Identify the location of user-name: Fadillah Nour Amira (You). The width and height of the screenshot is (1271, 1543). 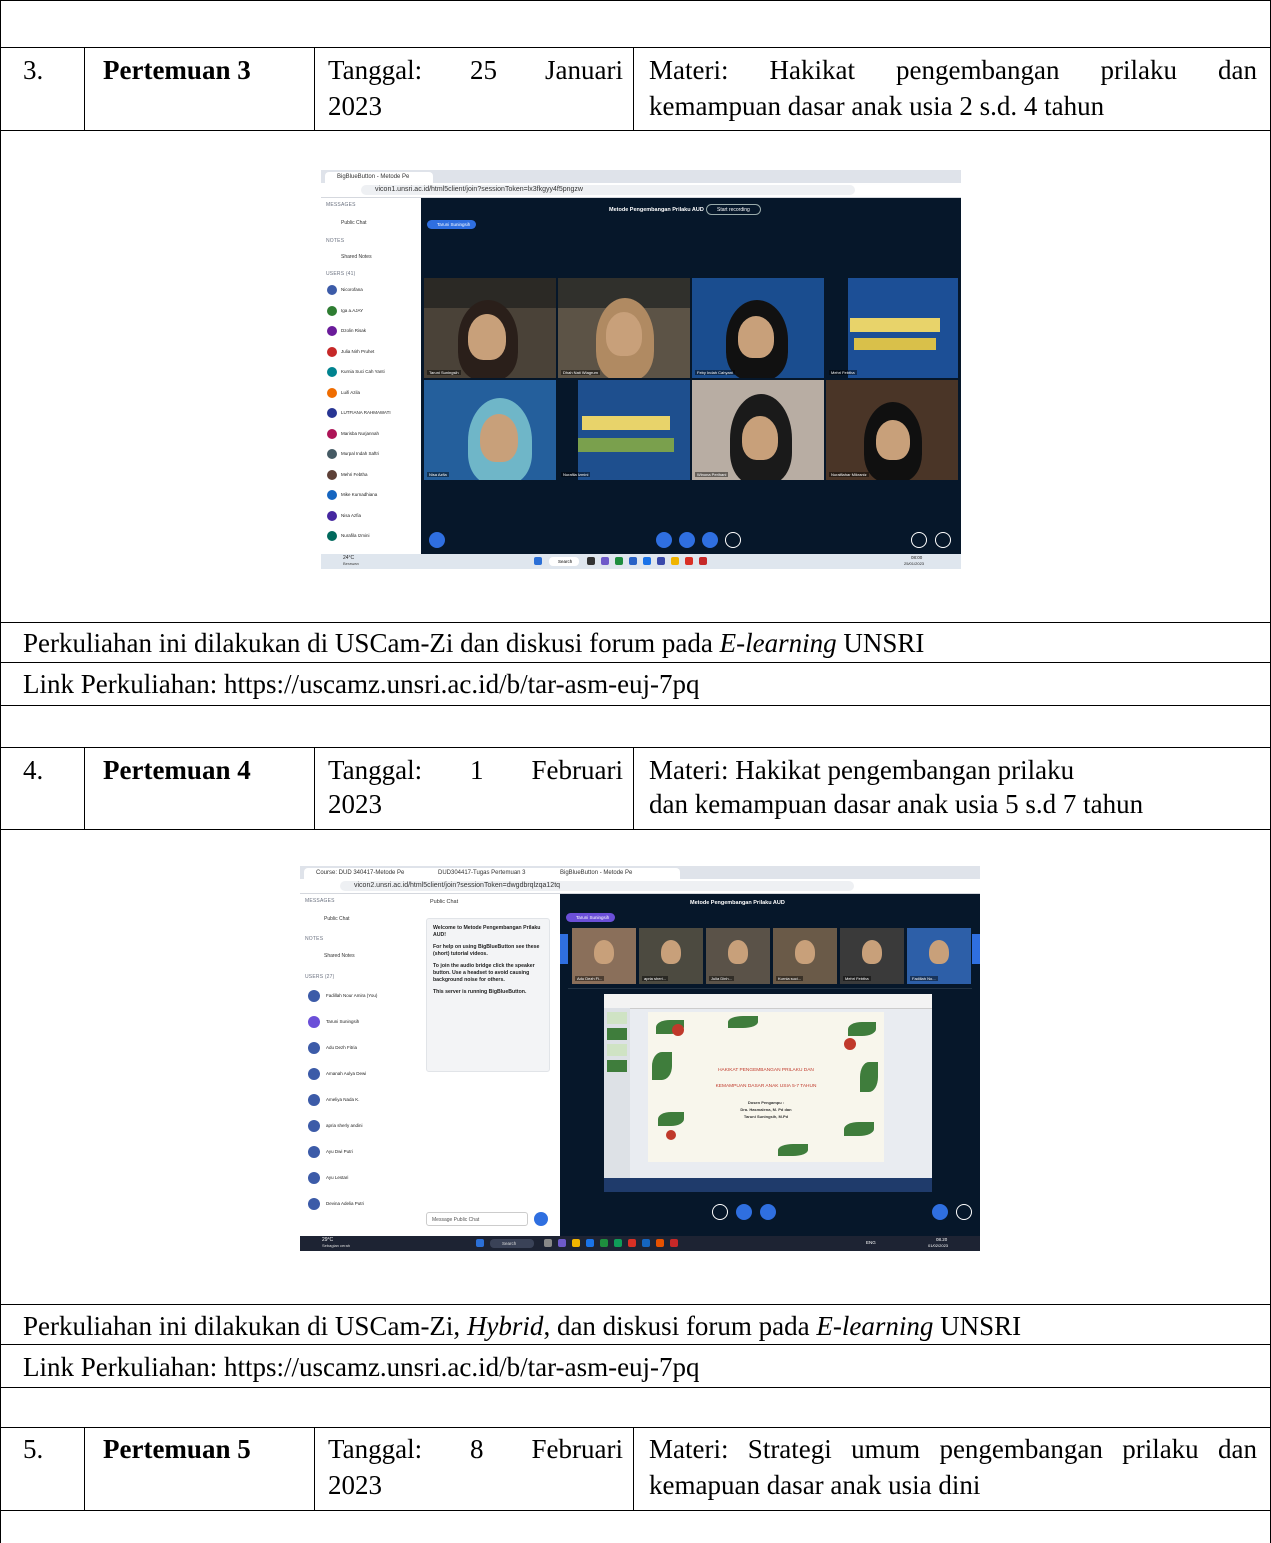
(351, 995).